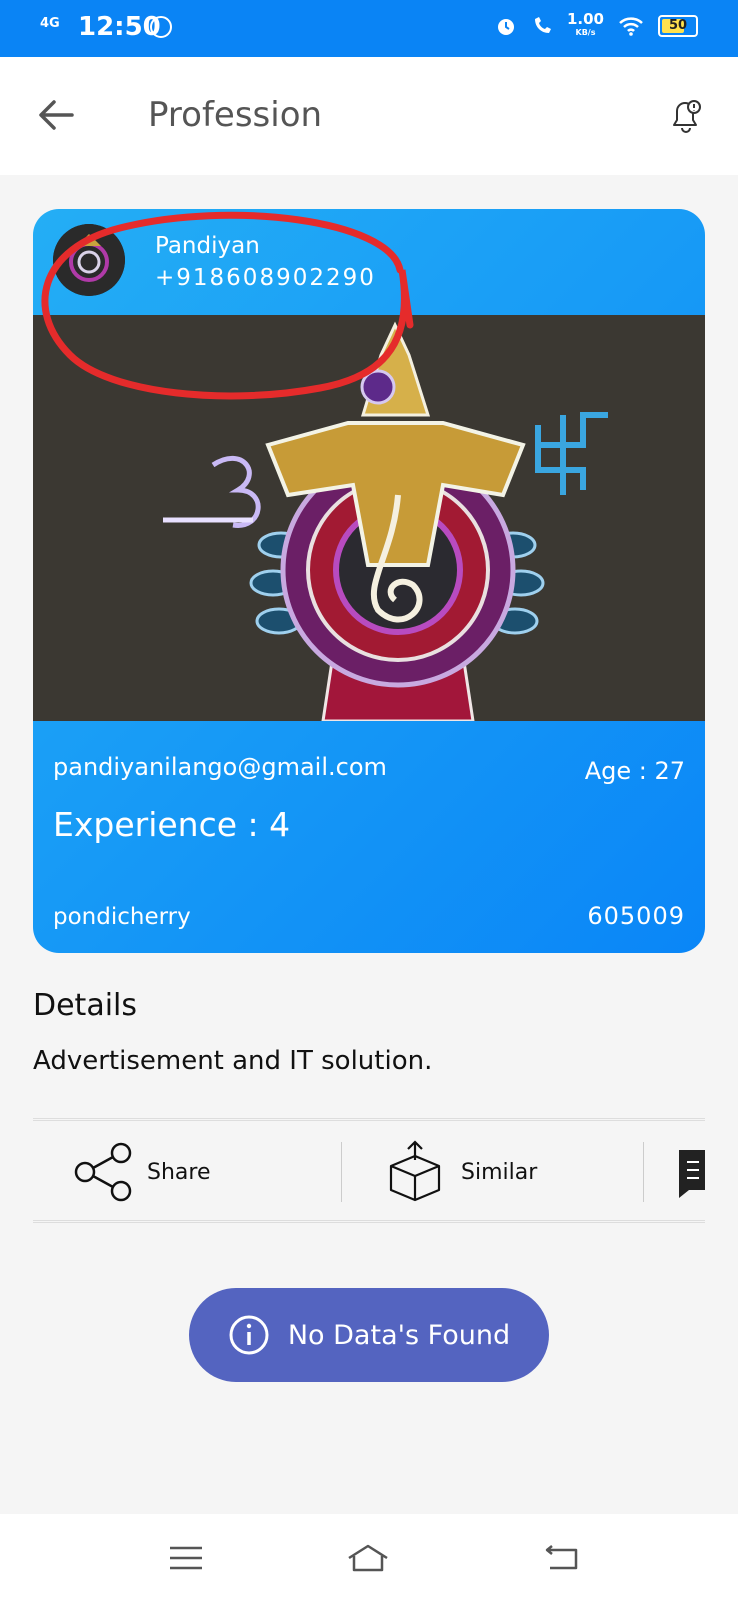 The width and height of the screenshot is (738, 1600). I want to click on chat-icon, so click(692, 1174).